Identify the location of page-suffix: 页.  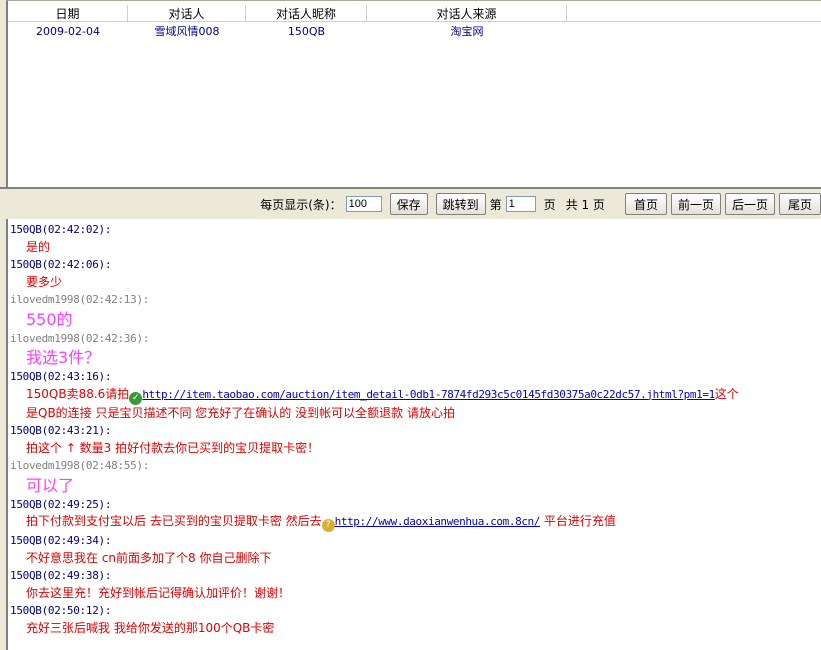
(549, 204).